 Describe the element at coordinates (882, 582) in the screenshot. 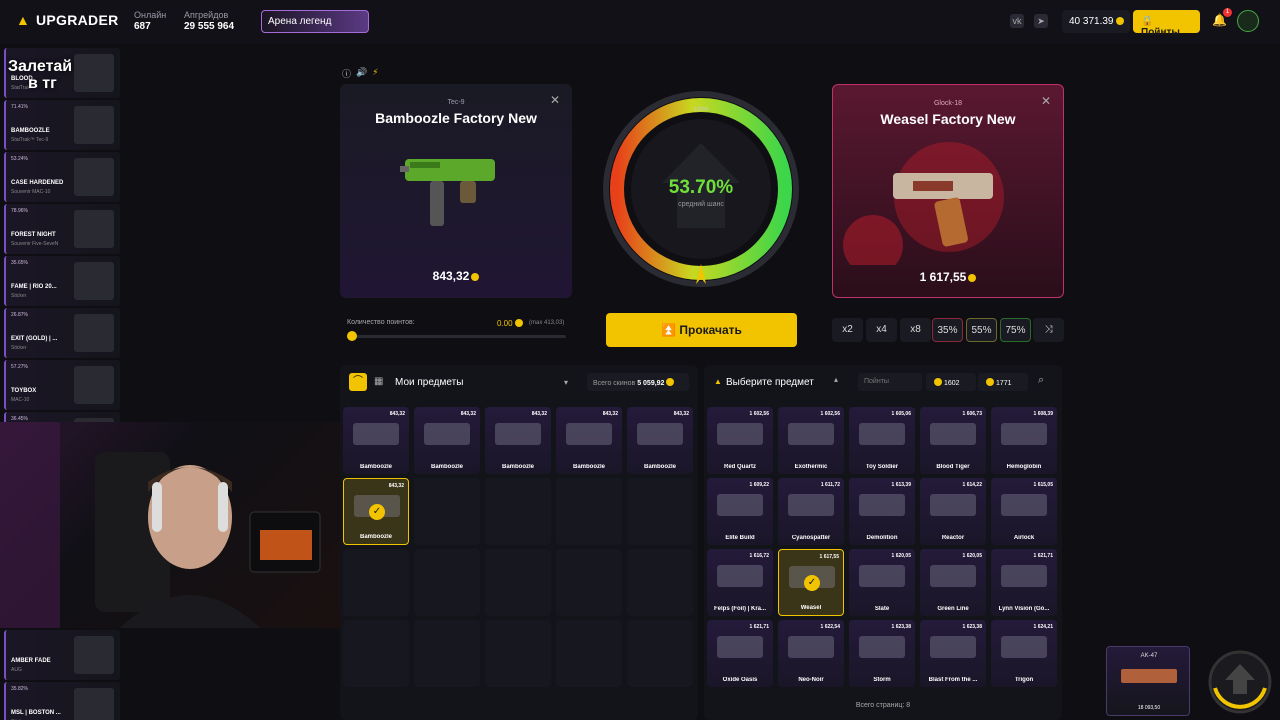

I see `item-cell: 1 620,05 Slate` at that location.